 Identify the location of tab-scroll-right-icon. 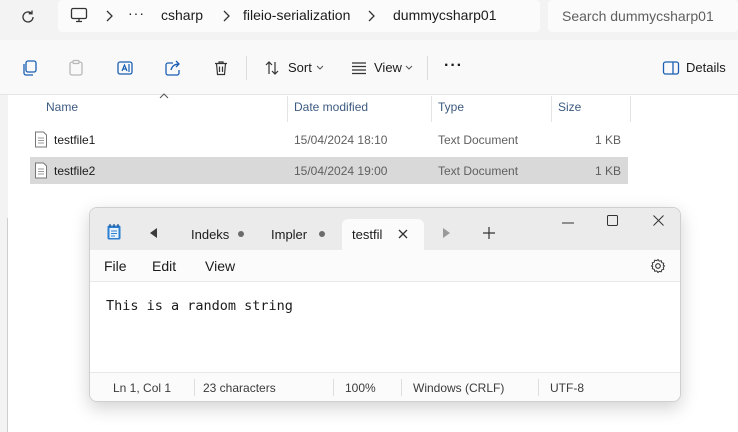
(446, 233).